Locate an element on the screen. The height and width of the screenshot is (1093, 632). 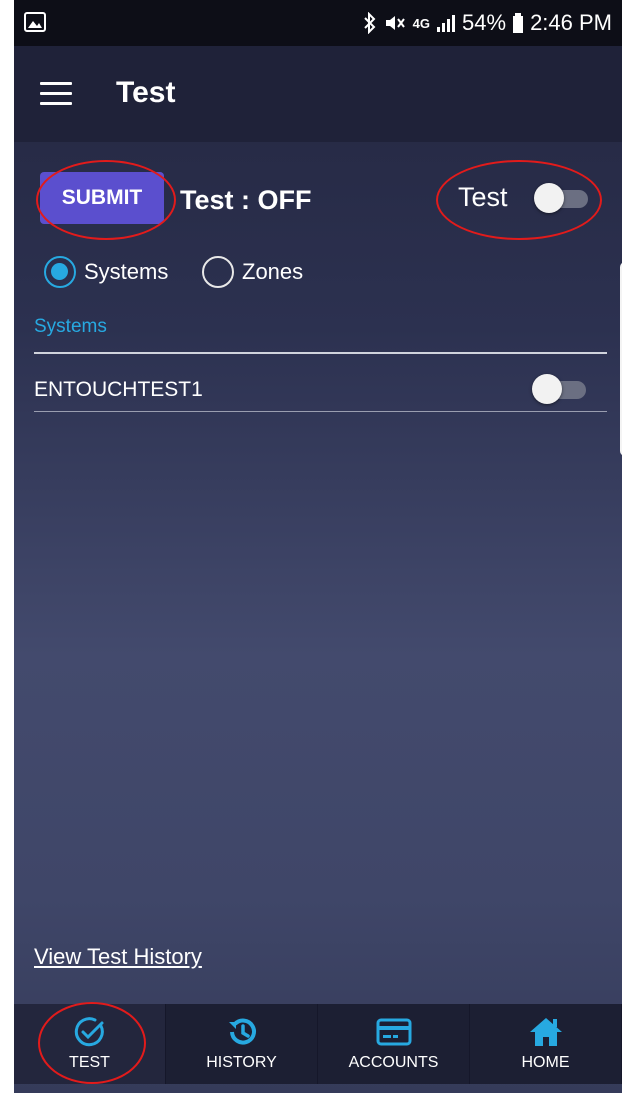
nav-accounts: ACCOUNTS is located at coordinates (394, 1044).